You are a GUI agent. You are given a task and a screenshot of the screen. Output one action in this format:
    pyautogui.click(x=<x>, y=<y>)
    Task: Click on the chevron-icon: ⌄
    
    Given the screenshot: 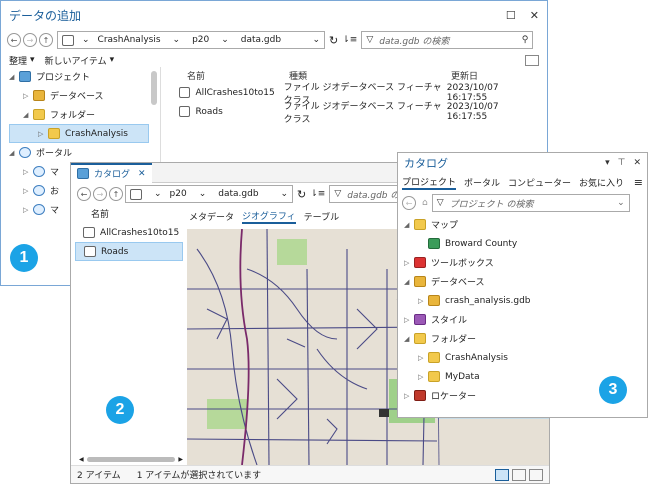 What is the action you would take?
    pyautogui.click(x=202, y=194)
    